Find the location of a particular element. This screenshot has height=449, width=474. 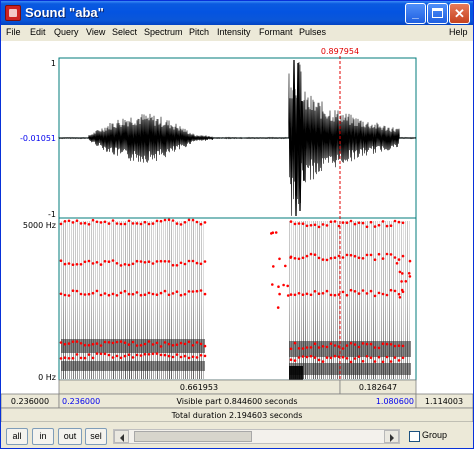

horizontal-scrollbar is located at coordinates (256, 436).